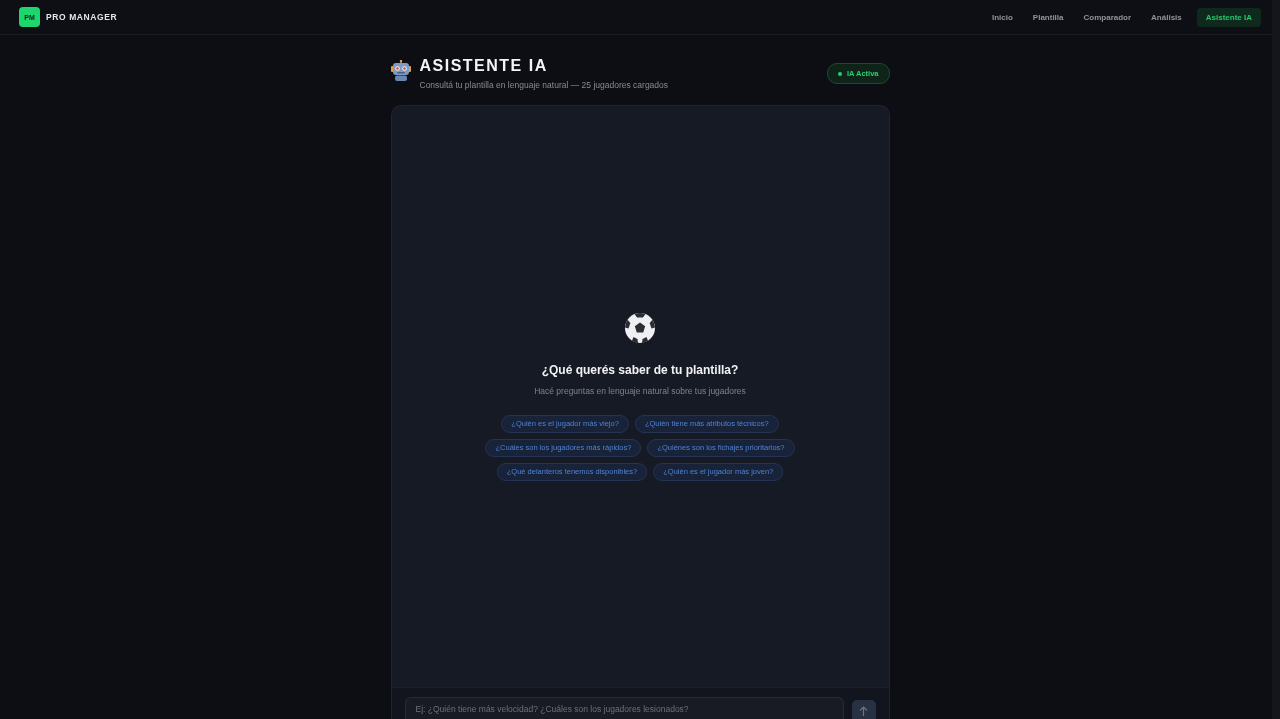  I want to click on empty-state-hint: Hacé preguntas en lenguaje natural sobre tus jugadores, so click(640, 390).